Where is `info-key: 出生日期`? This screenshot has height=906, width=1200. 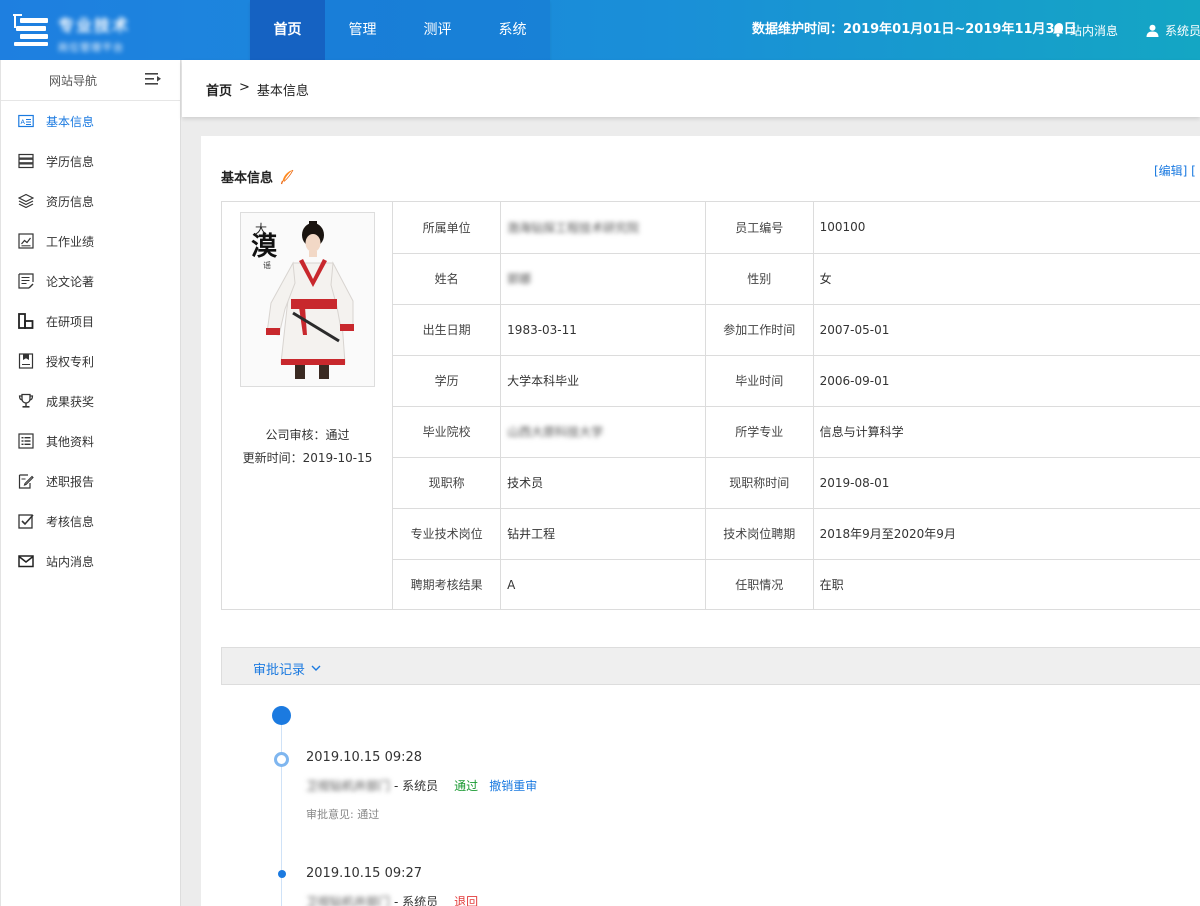 info-key: 出生日期 is located at coordinates (447, 330).